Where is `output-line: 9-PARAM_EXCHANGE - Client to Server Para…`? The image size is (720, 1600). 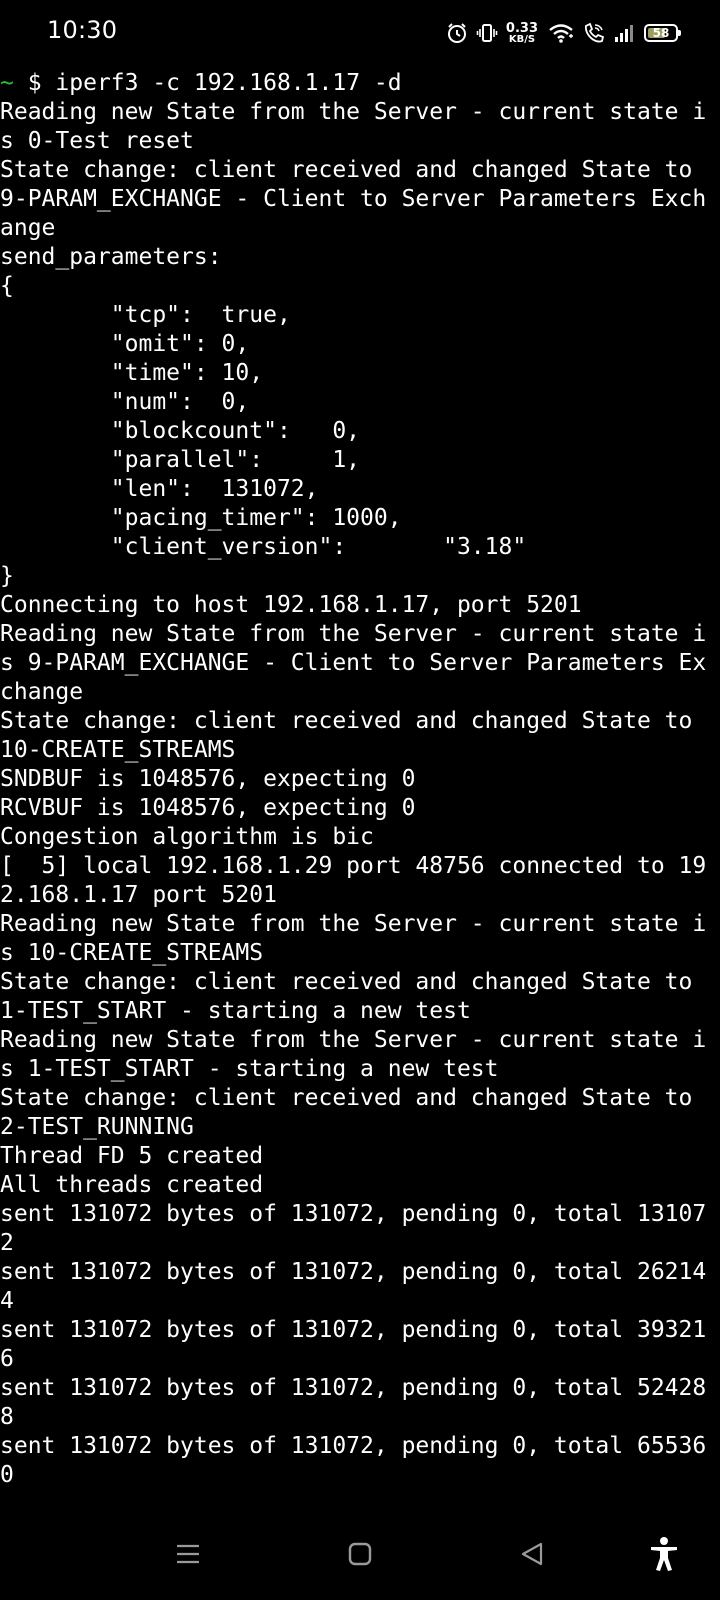
output-line: 9-PARAM_EXCHANGE - Client to Server Para… is located at coordinates (353, 199).